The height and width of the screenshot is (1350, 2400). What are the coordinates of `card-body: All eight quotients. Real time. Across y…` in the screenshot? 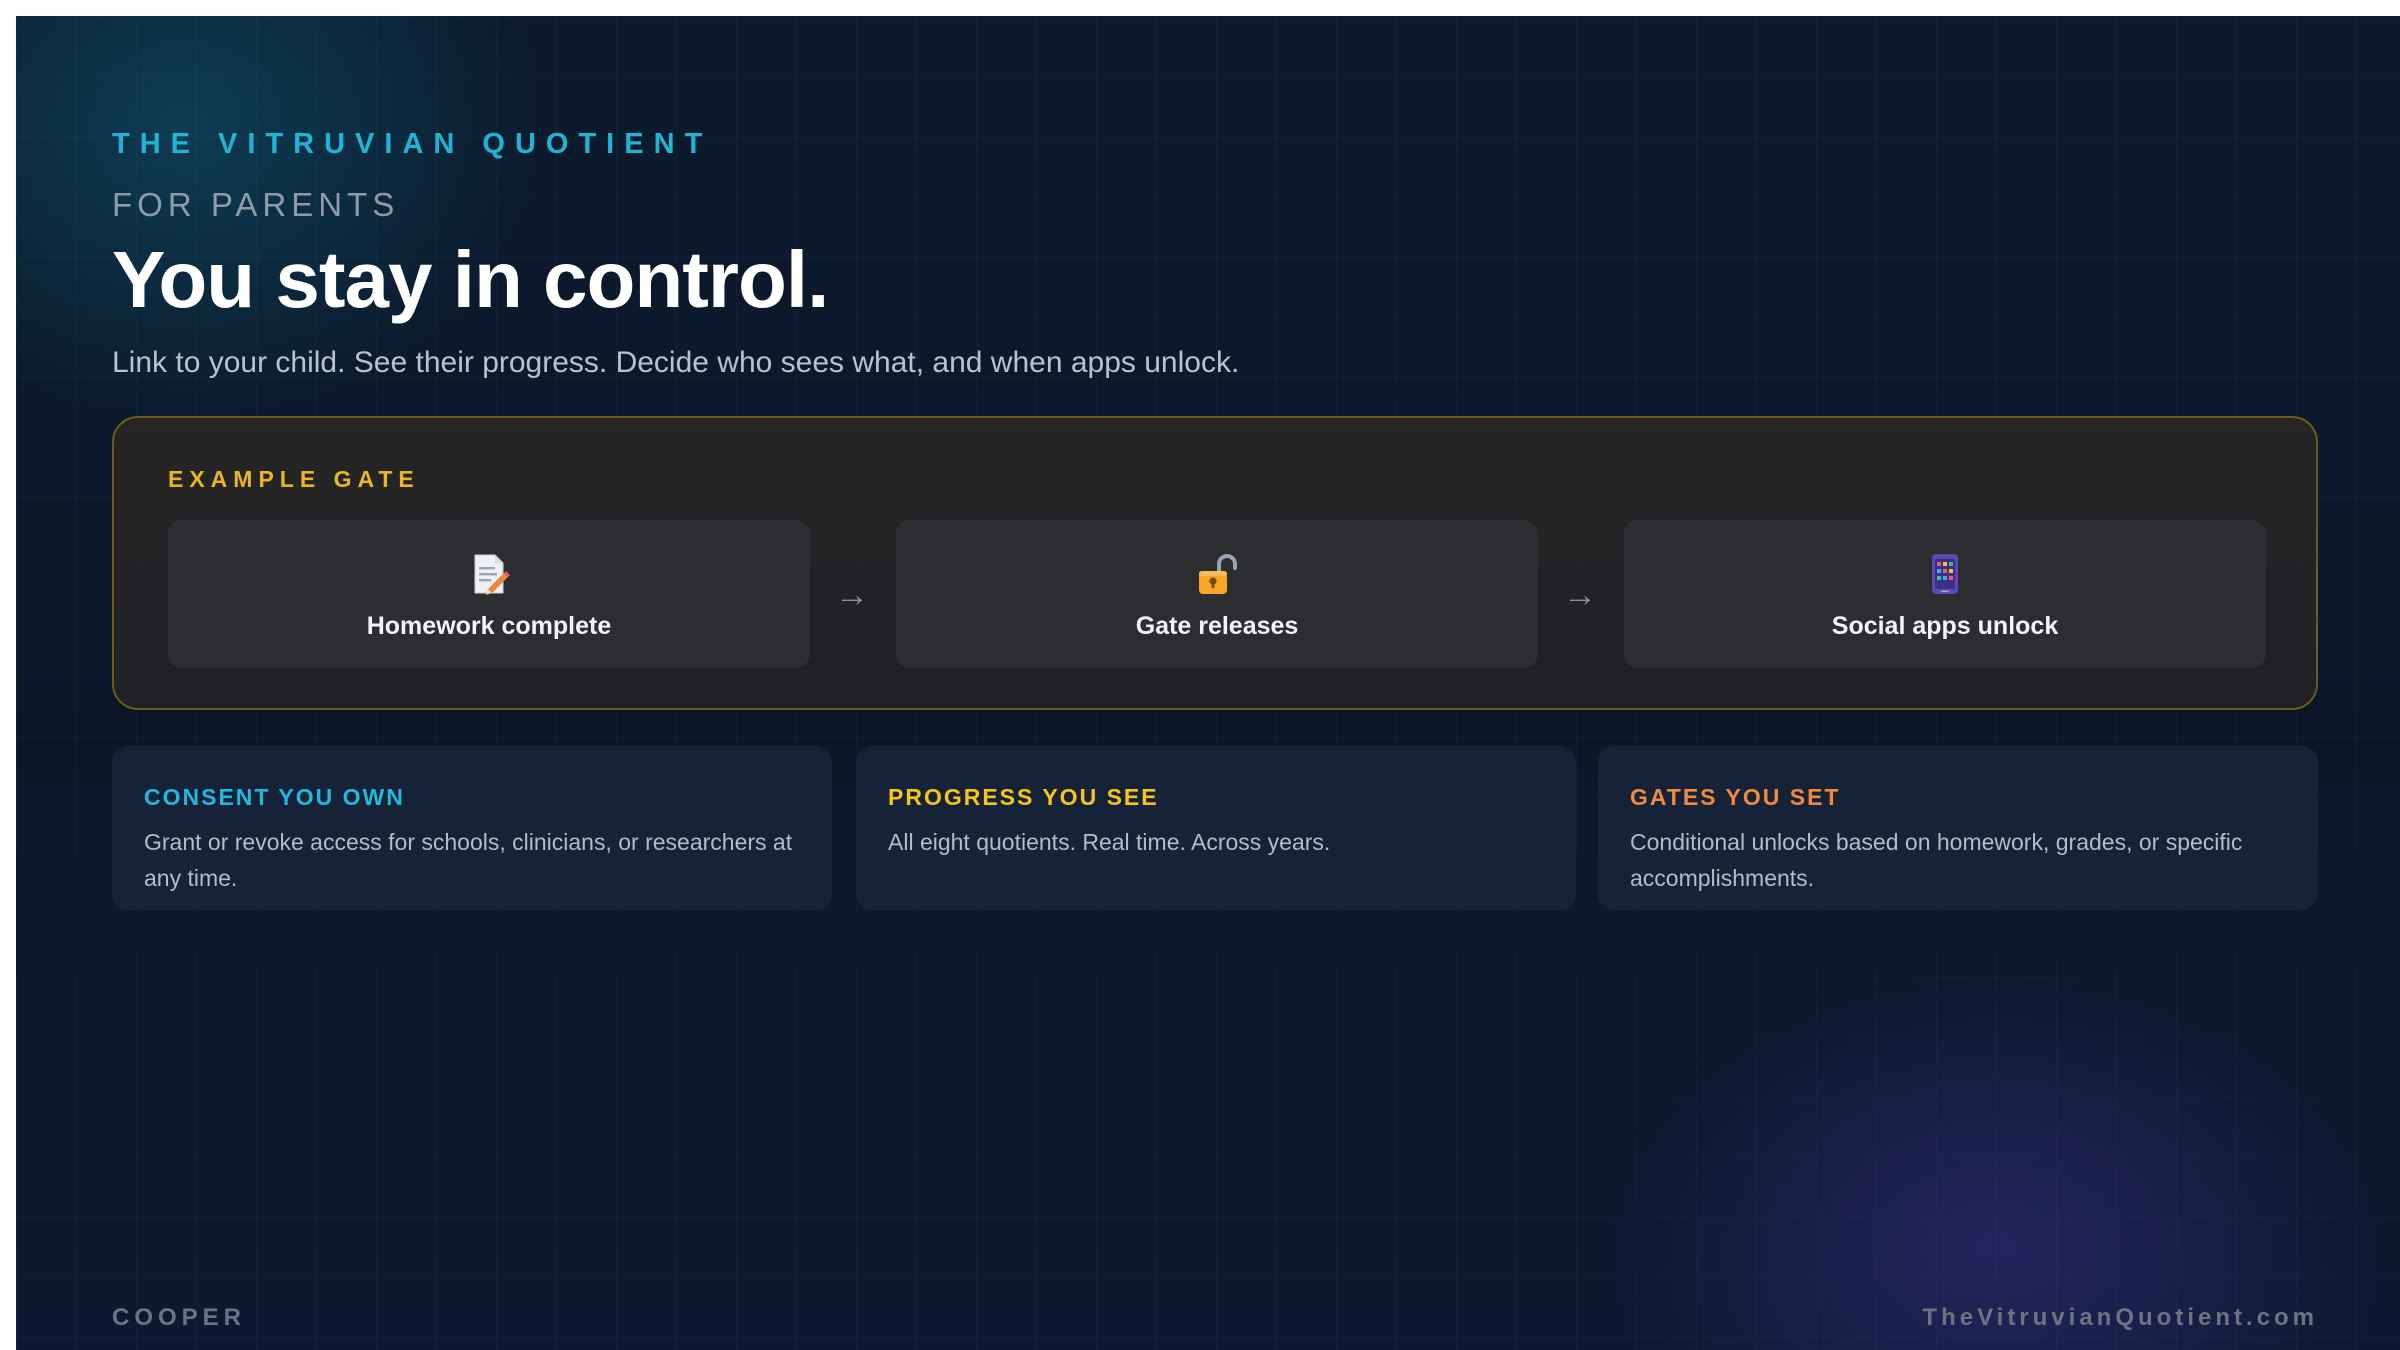 It's located at (1109, 842).